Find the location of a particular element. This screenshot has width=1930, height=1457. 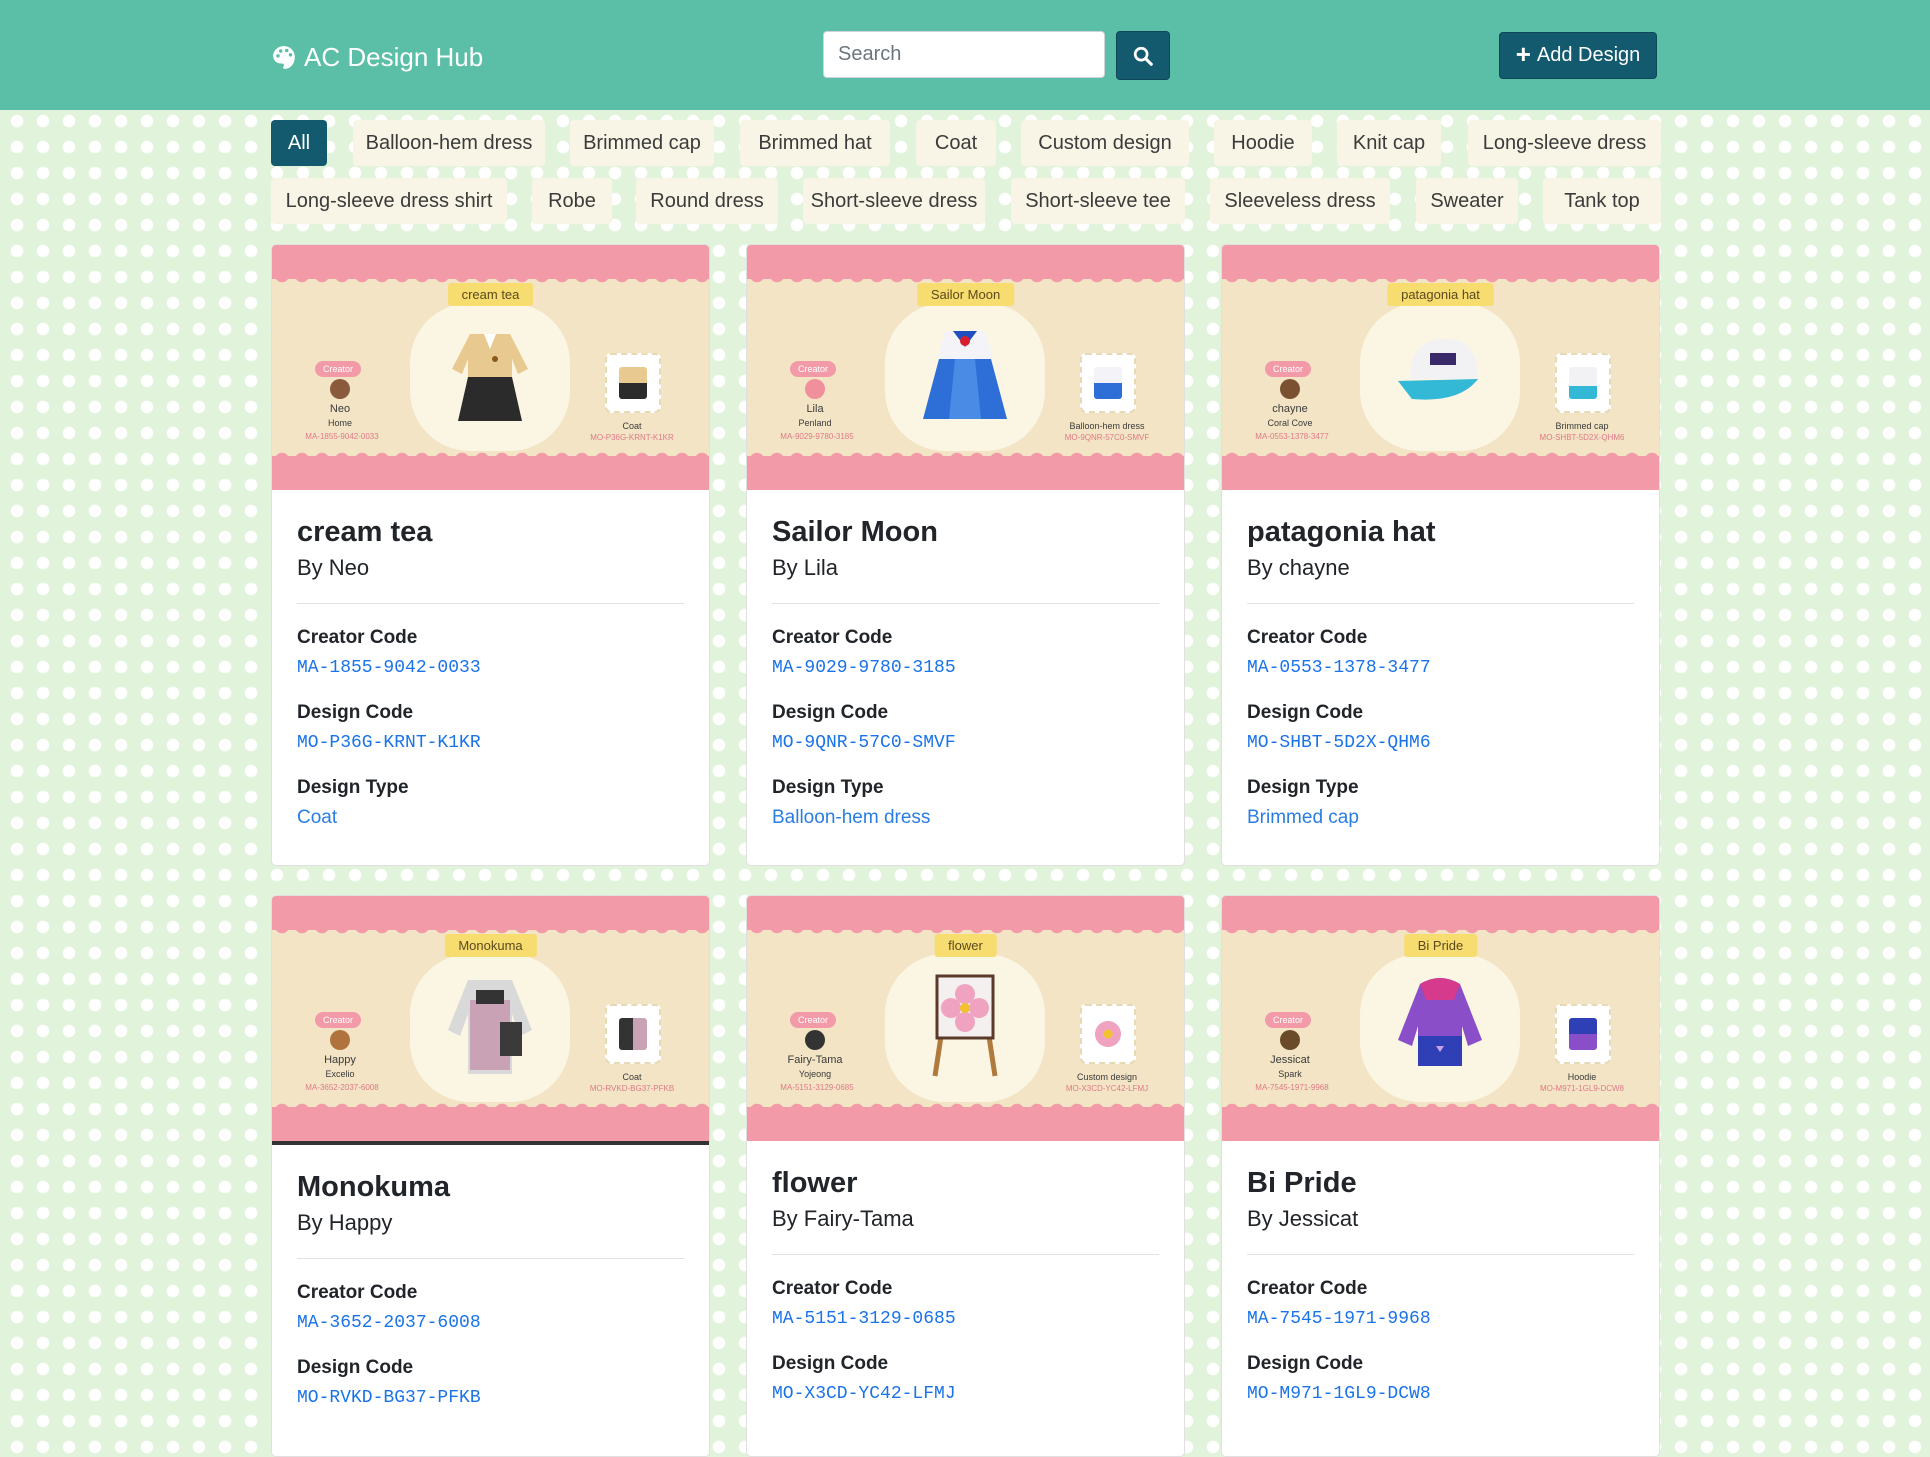

creator-code-value: MA-1855-9042-0033 is located at coordinates (490, 668).